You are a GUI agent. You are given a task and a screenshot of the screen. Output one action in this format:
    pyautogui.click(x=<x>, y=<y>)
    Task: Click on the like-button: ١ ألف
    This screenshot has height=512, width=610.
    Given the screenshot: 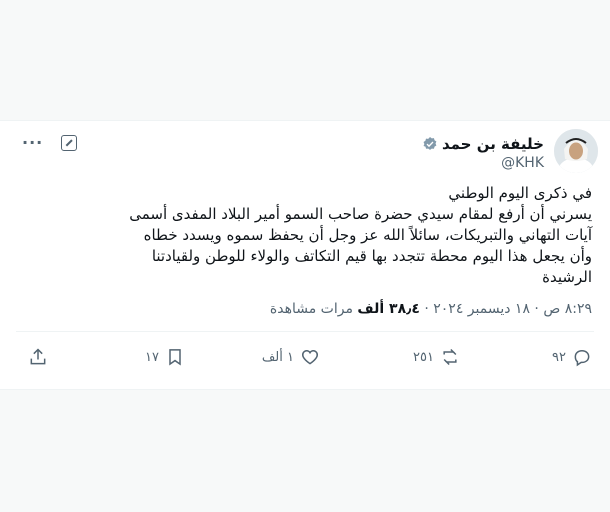 What is the action you would take?
    pyautogui.click(x=291, y=357)
    